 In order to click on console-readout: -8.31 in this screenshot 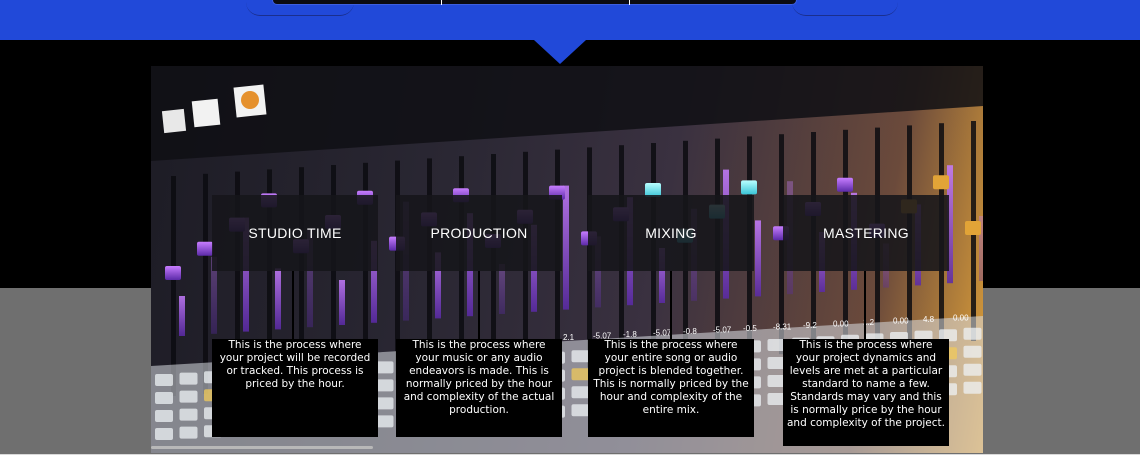, I will do `click(782, 327)`.